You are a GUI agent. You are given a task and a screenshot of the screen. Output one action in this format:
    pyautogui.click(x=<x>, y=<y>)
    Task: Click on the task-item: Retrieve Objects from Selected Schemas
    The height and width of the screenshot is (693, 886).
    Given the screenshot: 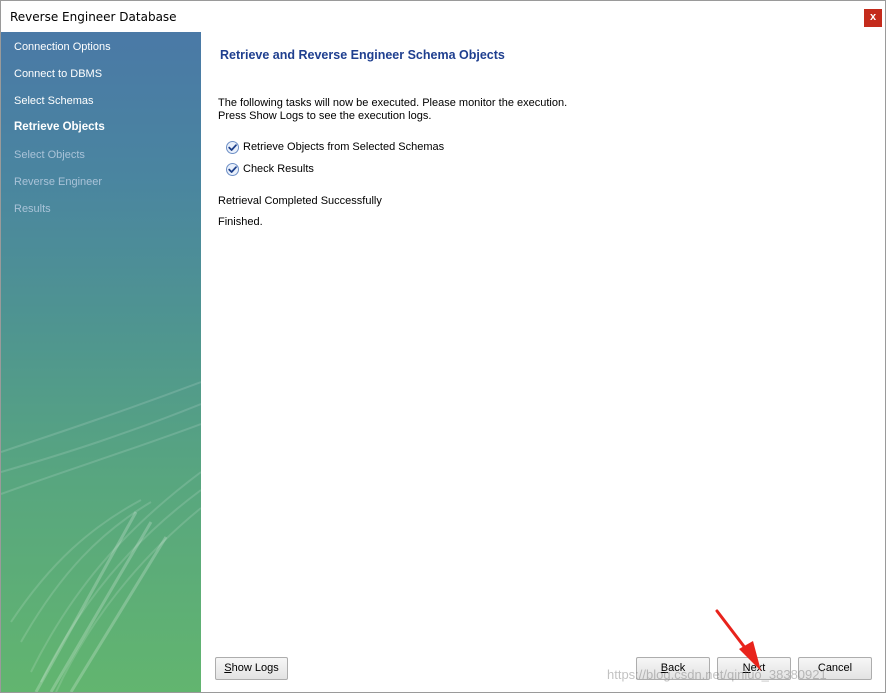 What is the action you would take?
    pyautogui.click(x=335, y=147)
    